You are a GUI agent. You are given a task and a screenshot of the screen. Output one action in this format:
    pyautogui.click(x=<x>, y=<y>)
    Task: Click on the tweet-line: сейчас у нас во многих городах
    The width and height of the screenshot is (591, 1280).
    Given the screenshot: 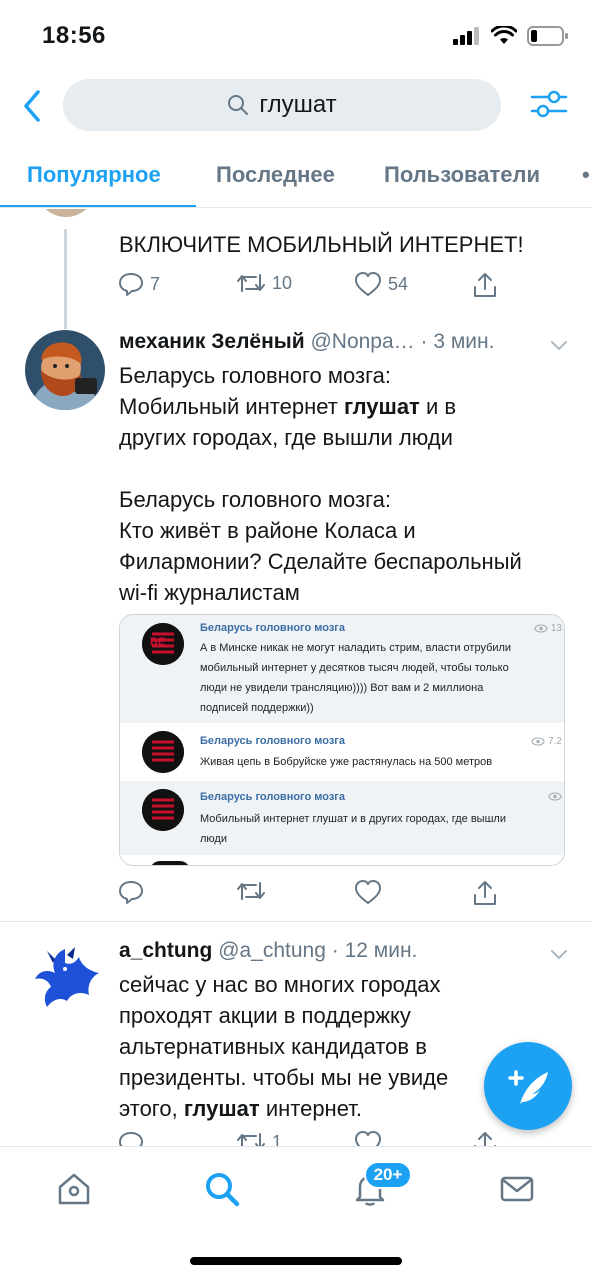 What is the action you would take?
    pyautogui.click(x=280, y=984)
    